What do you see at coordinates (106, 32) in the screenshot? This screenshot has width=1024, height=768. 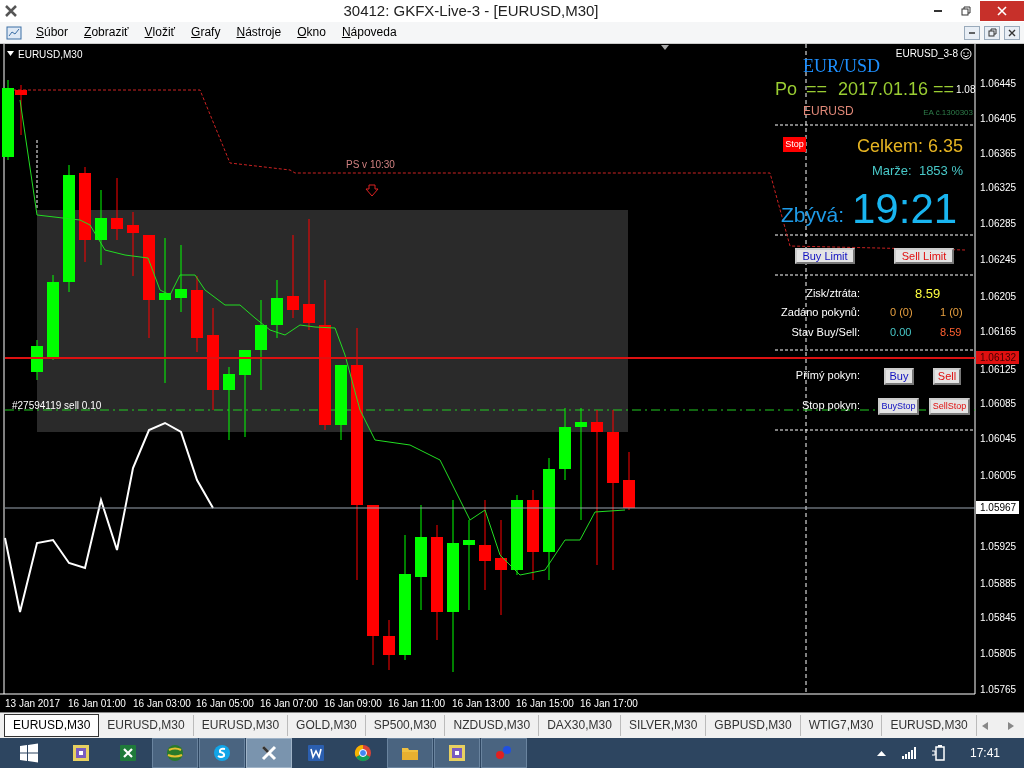 I see `menu-item: Zobraziť` at bounding box center [106, 32].